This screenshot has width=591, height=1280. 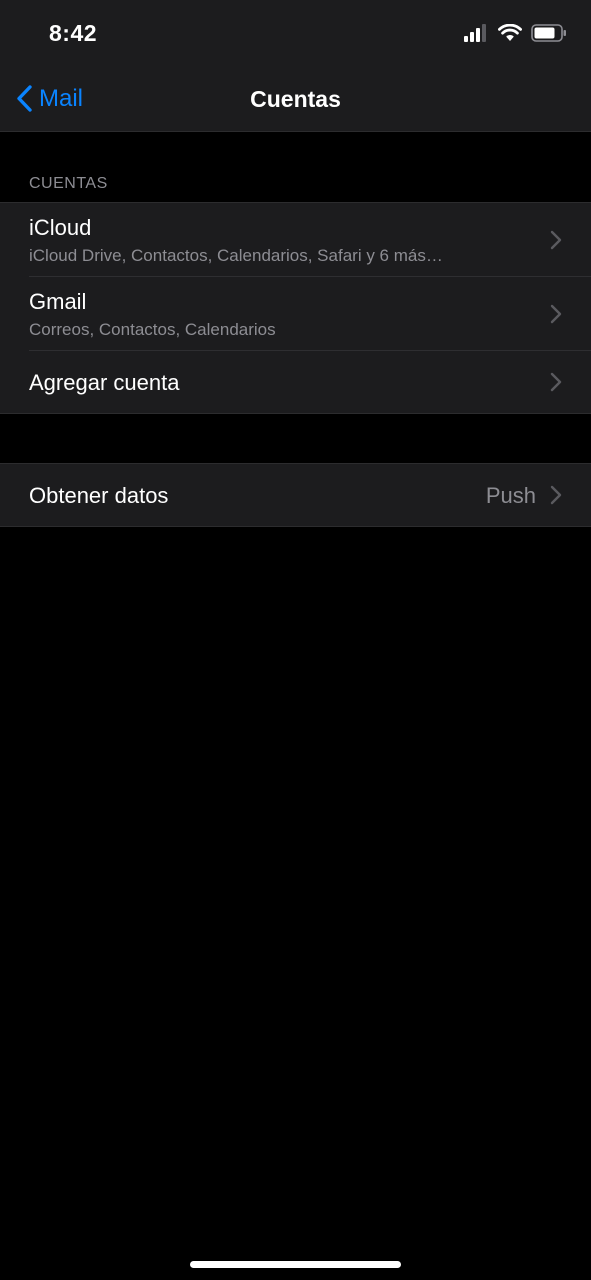 I want to click on home-indicator, so click(x=295, y=1264).